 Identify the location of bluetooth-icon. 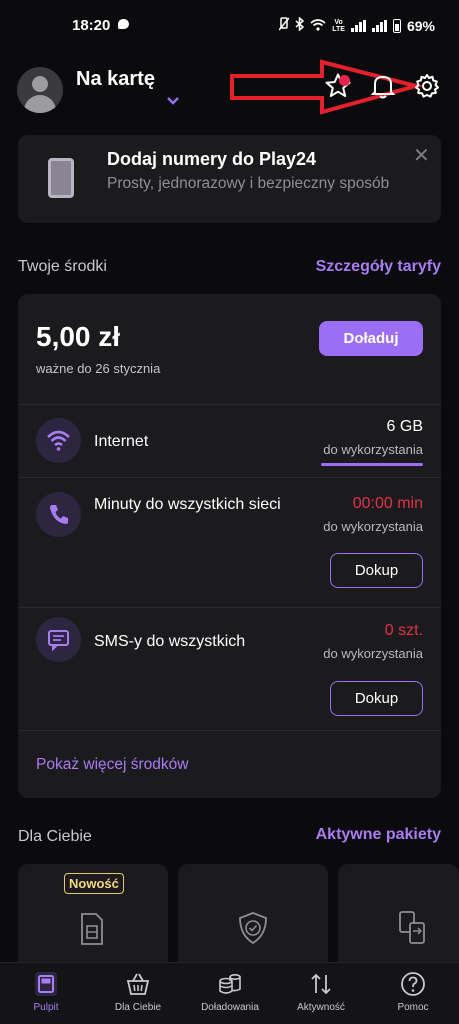
(300, 25).